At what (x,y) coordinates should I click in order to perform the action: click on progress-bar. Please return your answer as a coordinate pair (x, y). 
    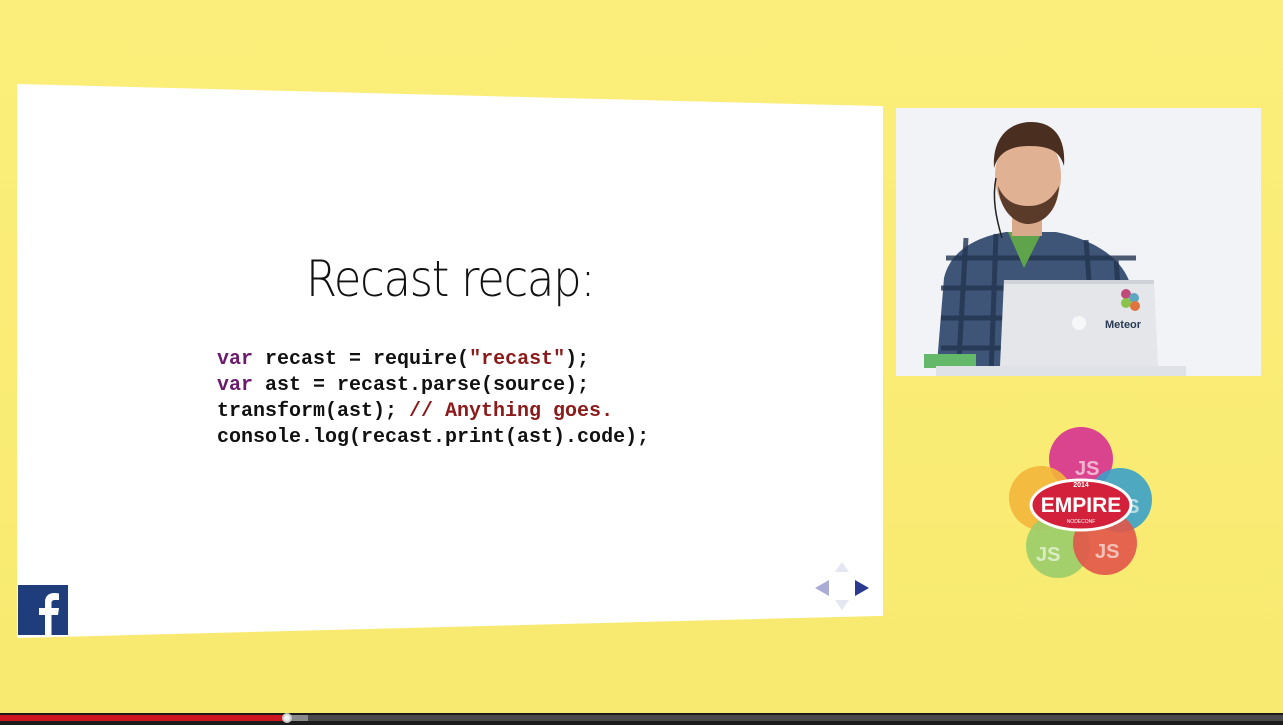
    Looking at the image, I should click on (641, 718).